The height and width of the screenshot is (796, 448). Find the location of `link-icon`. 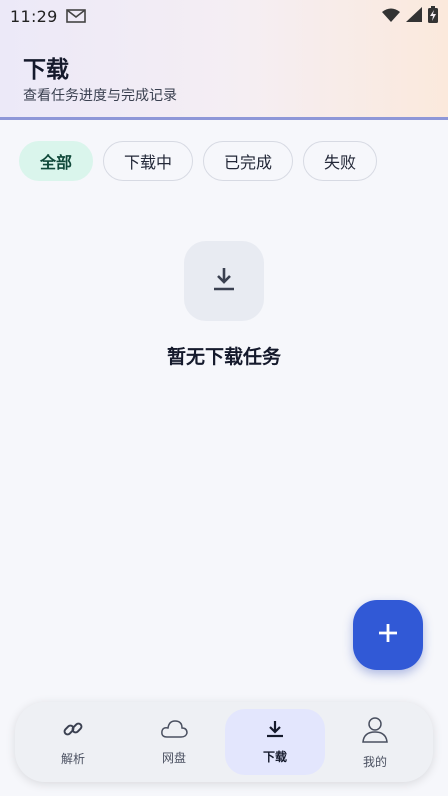

link-icon is located at coordinates (73, 731).